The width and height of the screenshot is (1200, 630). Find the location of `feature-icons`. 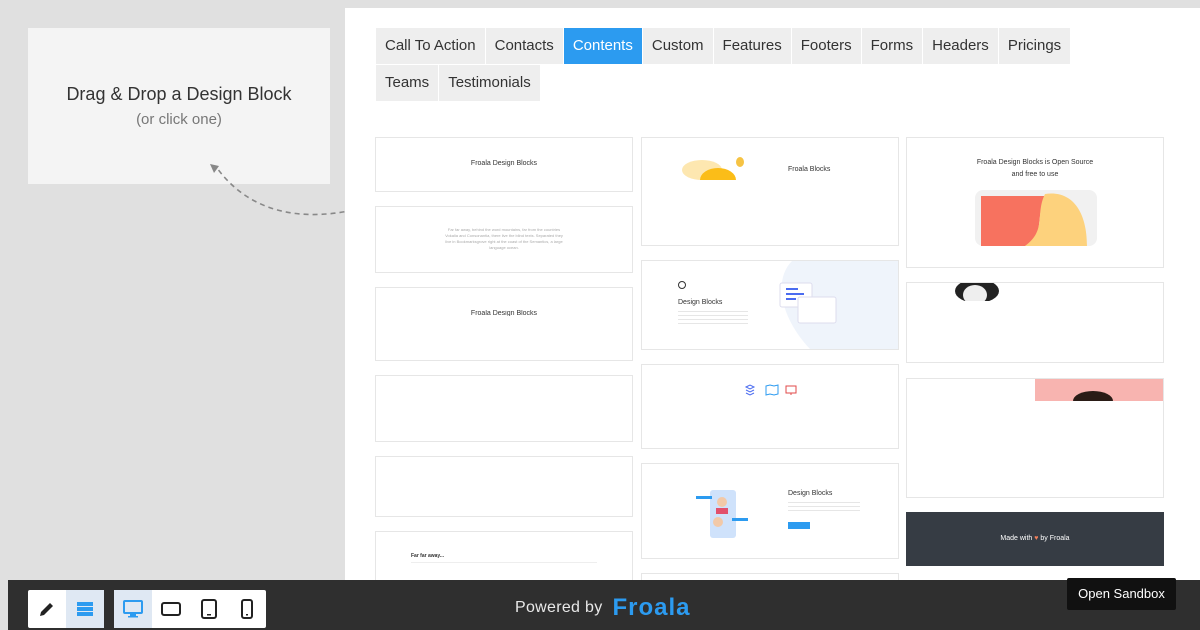

feature-icons is located at coordinates (770, 390).